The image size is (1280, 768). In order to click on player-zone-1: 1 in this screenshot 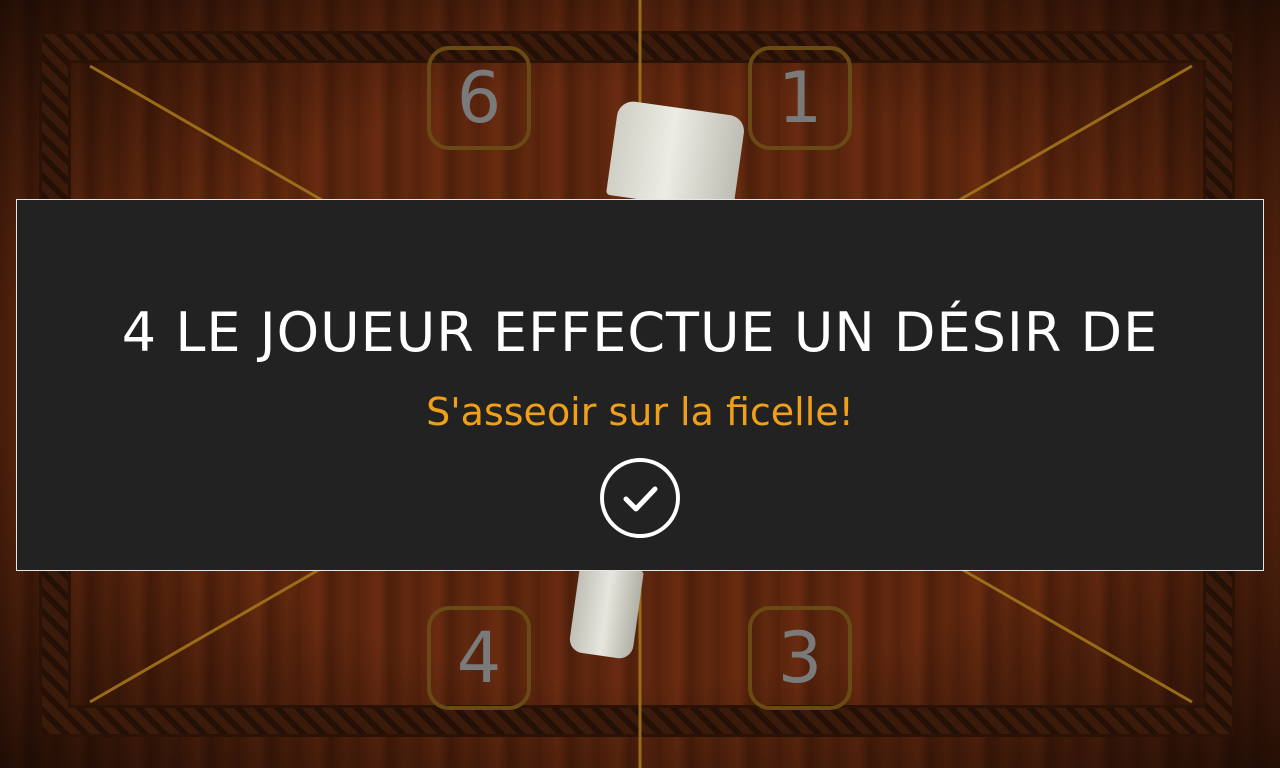, I will do `click(800, 98)`.